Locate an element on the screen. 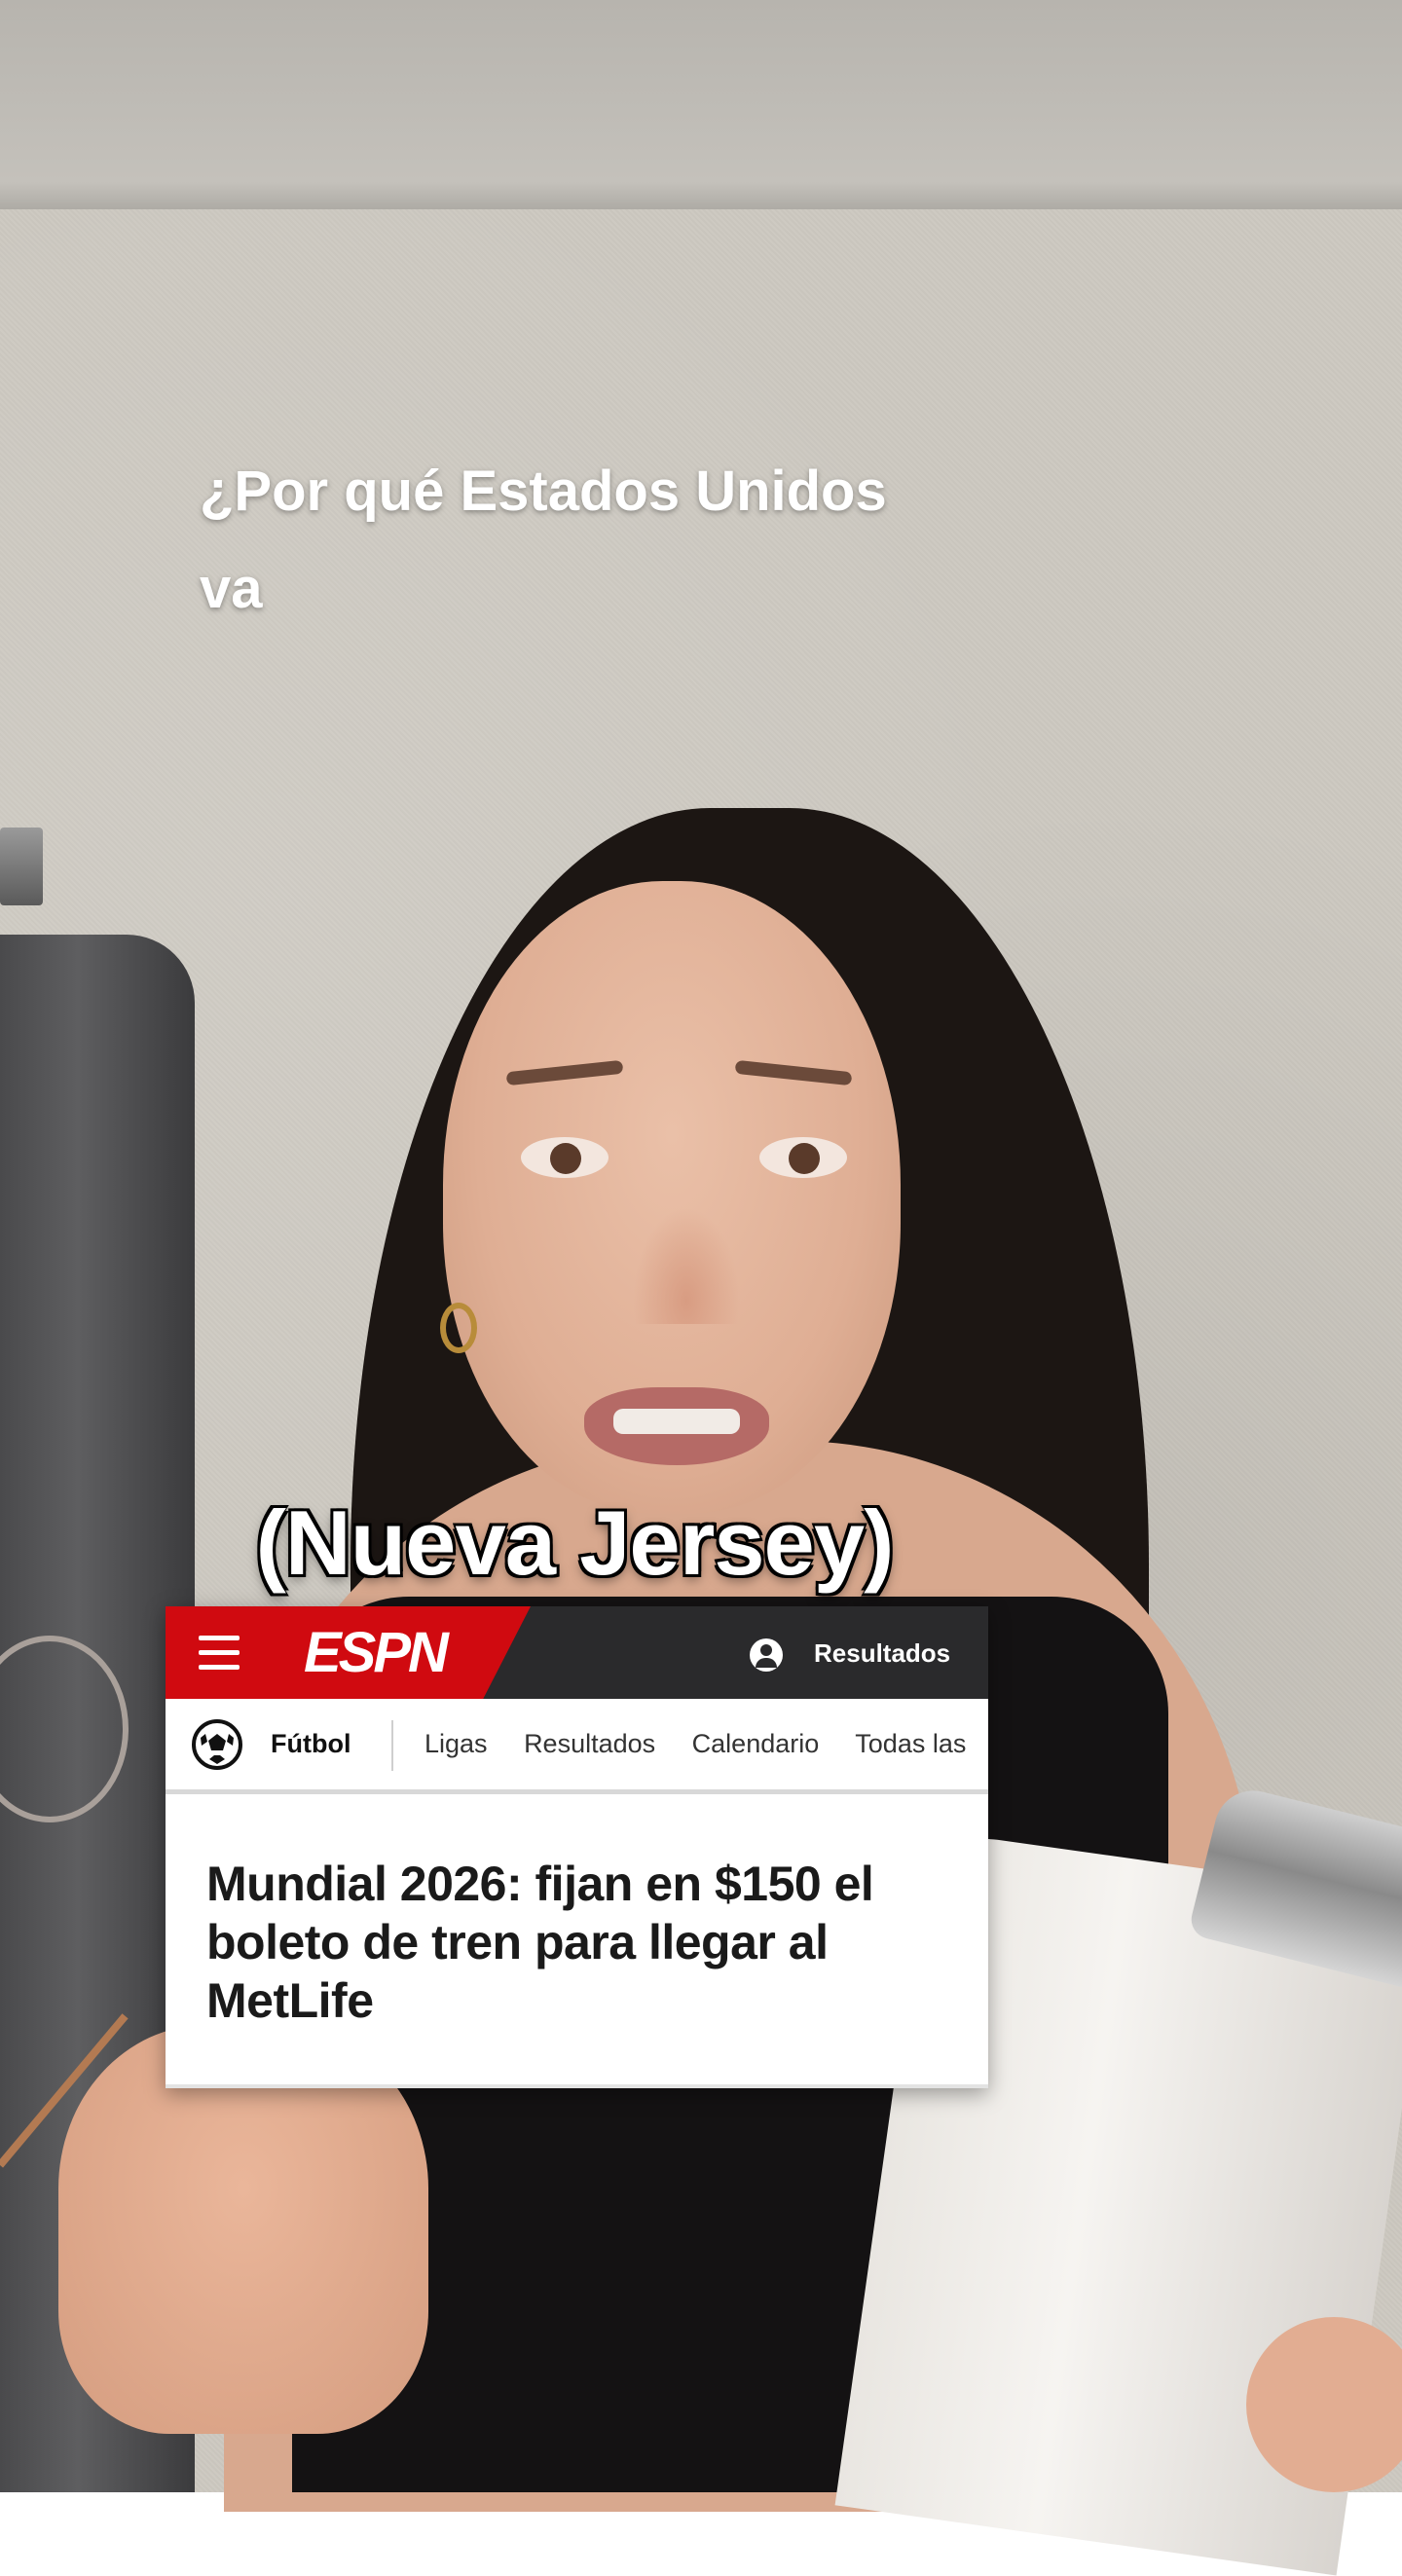 Image resolution: width=1402 pixels, height=2576 pixels. wall-hook is located at coordinates (21, 866).